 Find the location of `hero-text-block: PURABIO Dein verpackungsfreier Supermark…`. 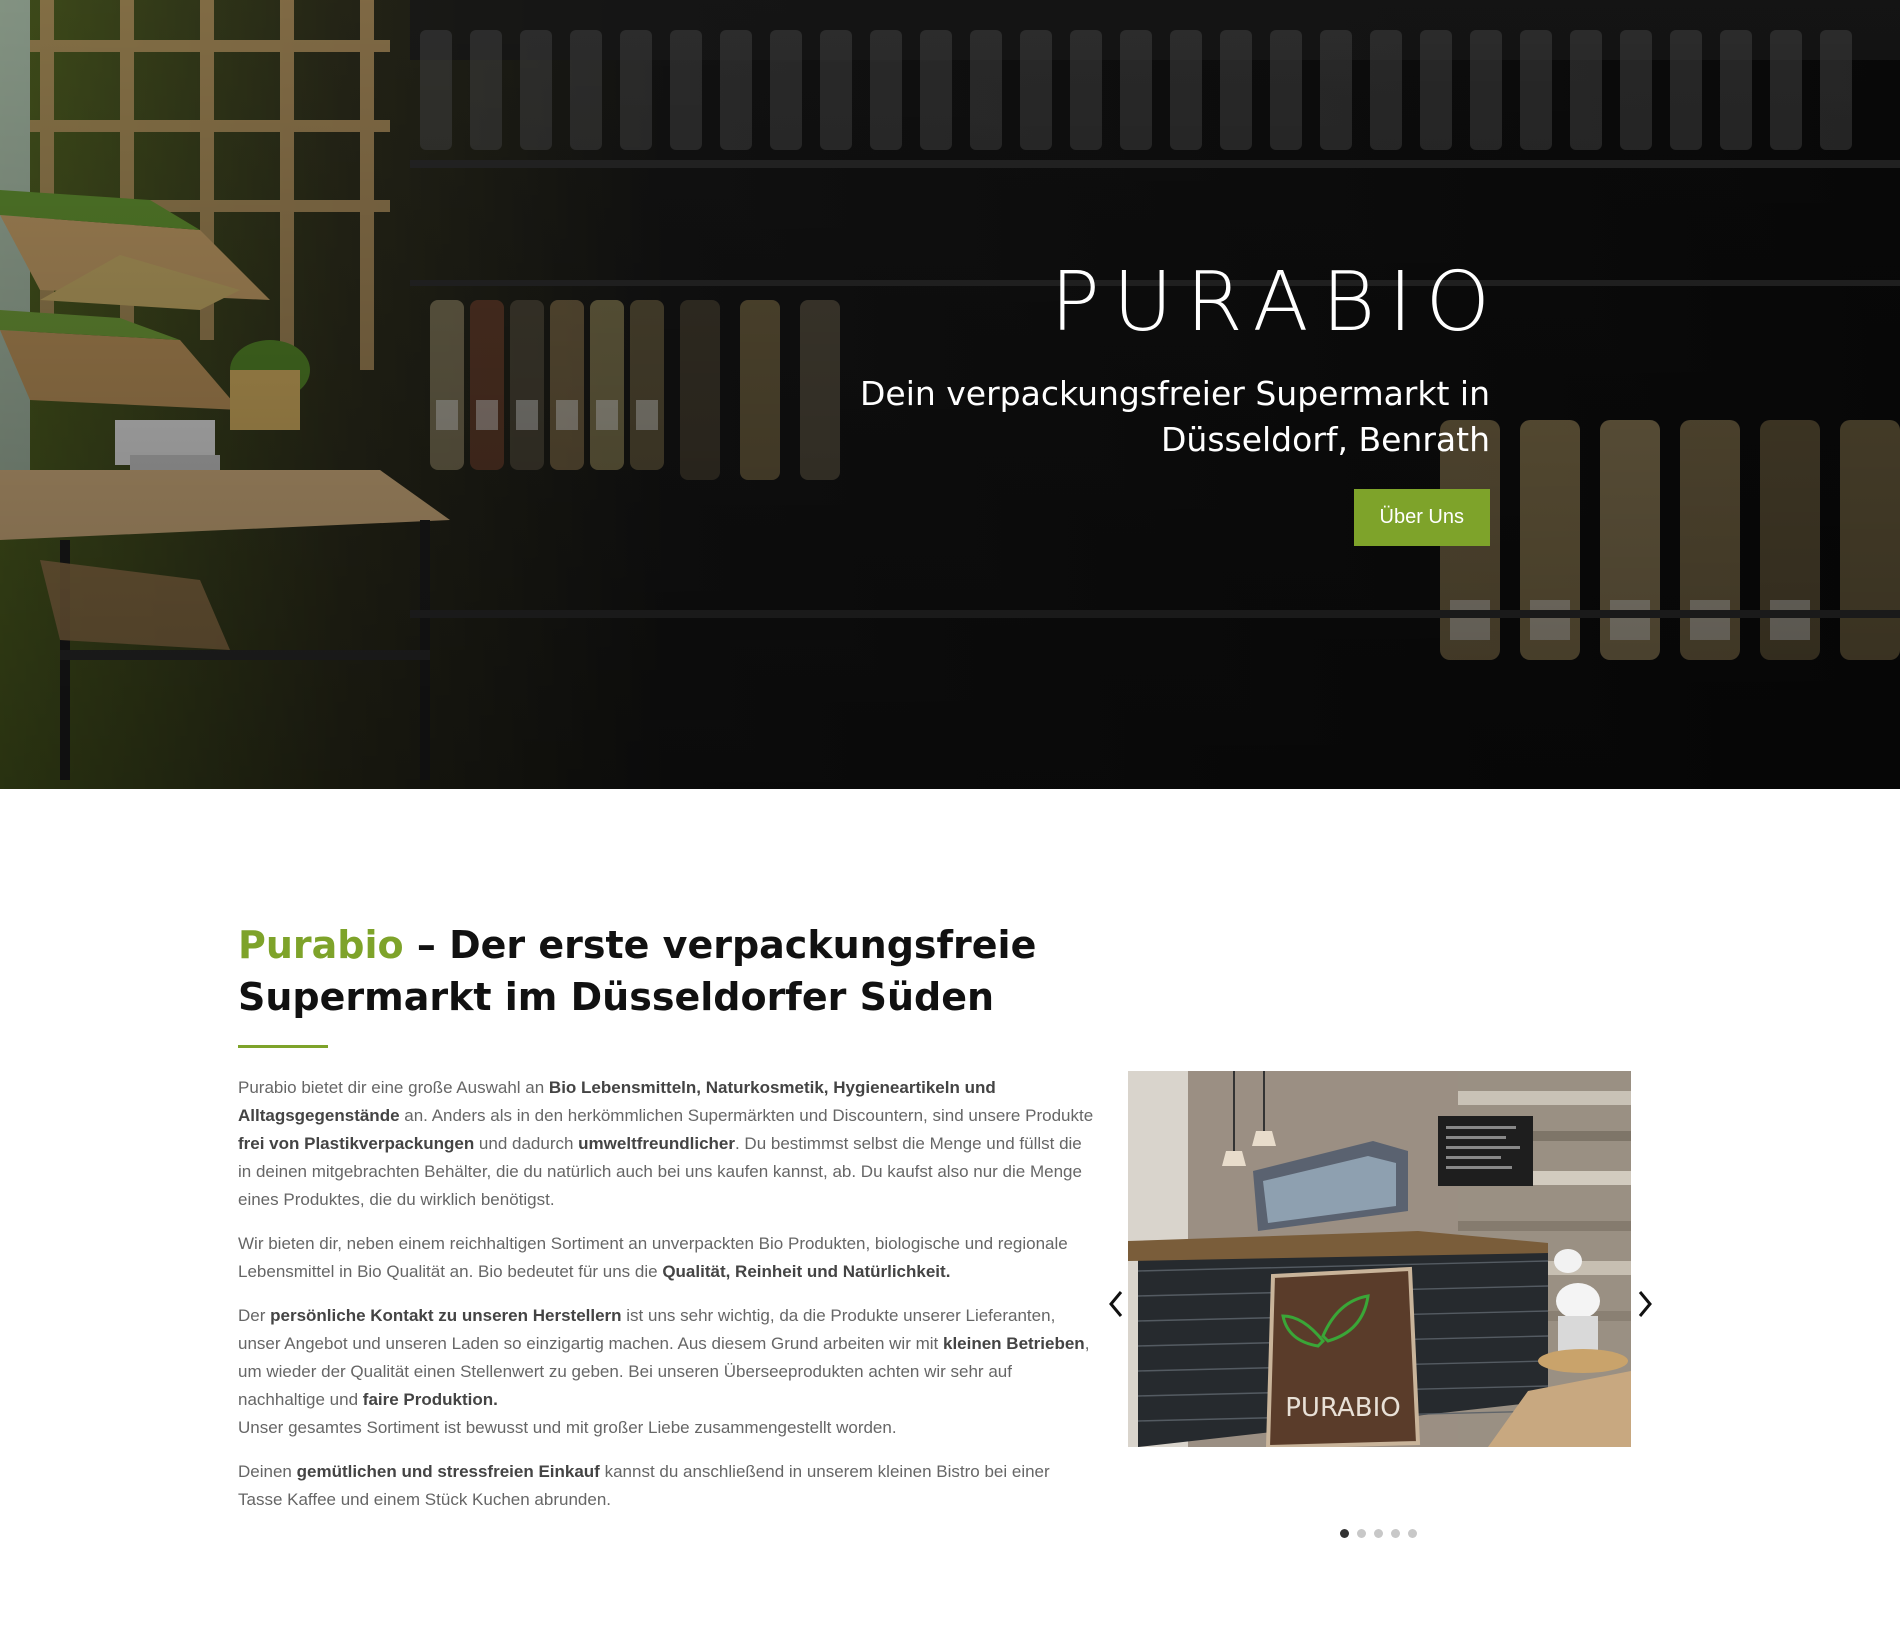

hero-text-block: PURABIO Dein verpackungsfreier Supermark… is located at coordinates (1150, 400).